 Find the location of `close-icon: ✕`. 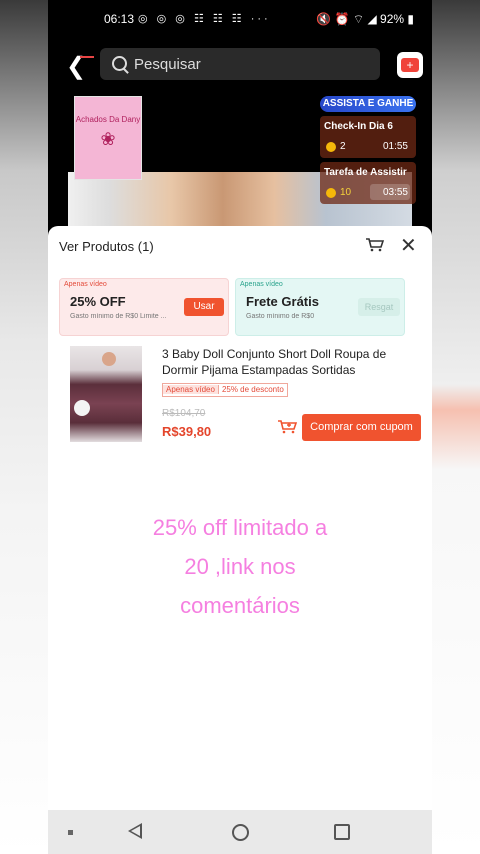

close-icon: ✕ is located at coordinates (408, 246).